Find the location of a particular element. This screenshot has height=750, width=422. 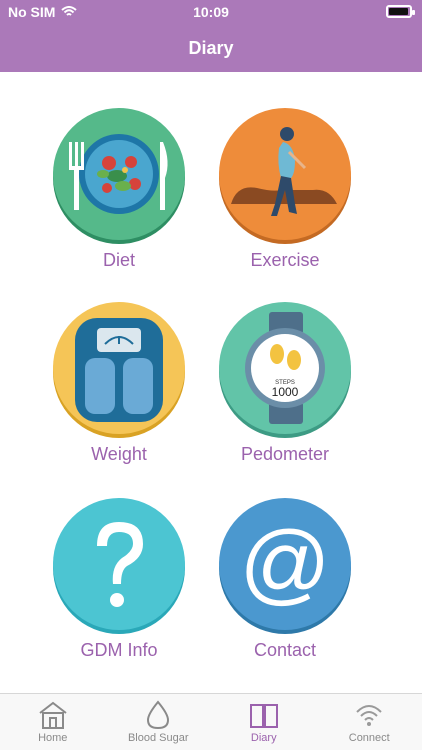

tab-blood-sugar-label: Blood Sugar is located at coordinates (158, 738).